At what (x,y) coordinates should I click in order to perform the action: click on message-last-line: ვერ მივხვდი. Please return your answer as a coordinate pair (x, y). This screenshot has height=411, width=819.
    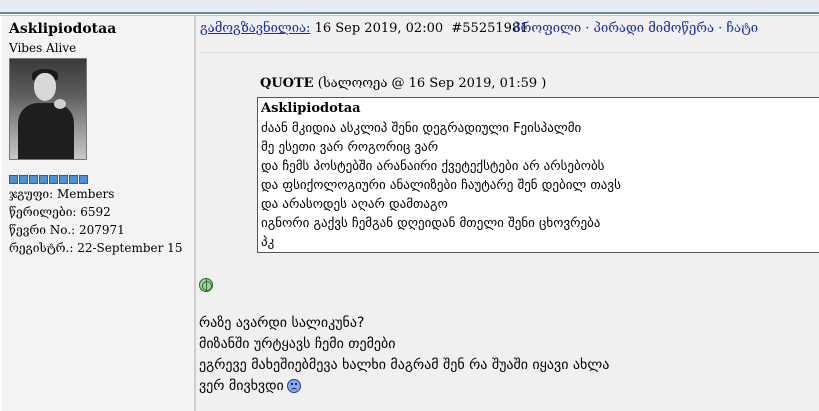
    Looking at the image, I should click on (250, 386).